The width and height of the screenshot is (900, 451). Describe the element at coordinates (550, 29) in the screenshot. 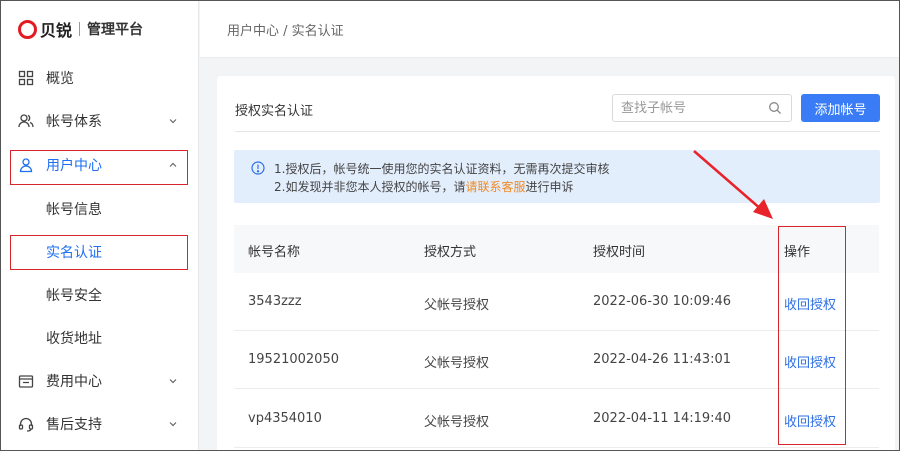

I see `top-bar: 用户中心 / 实名认证` at that location.